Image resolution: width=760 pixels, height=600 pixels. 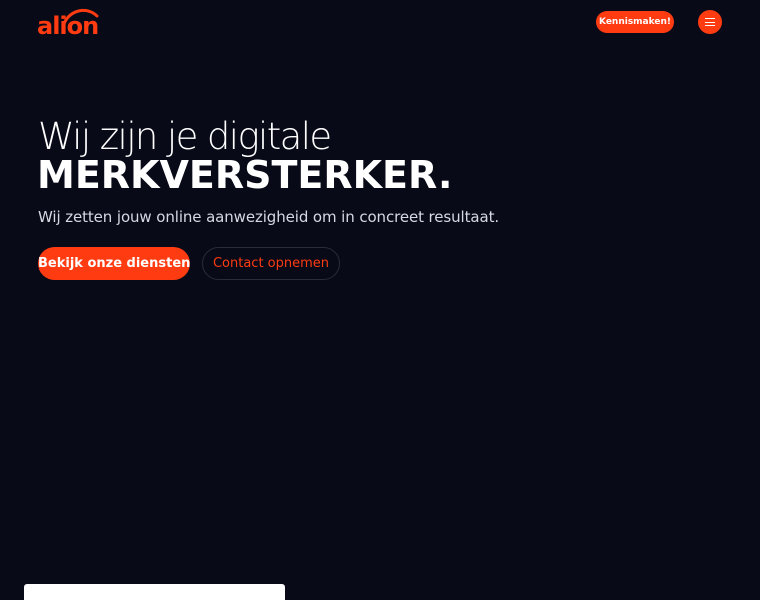 What do you see at coordinates (68, 26) in the screenshot?
I see `logo-text: alion` at bounding box center [68, 26].